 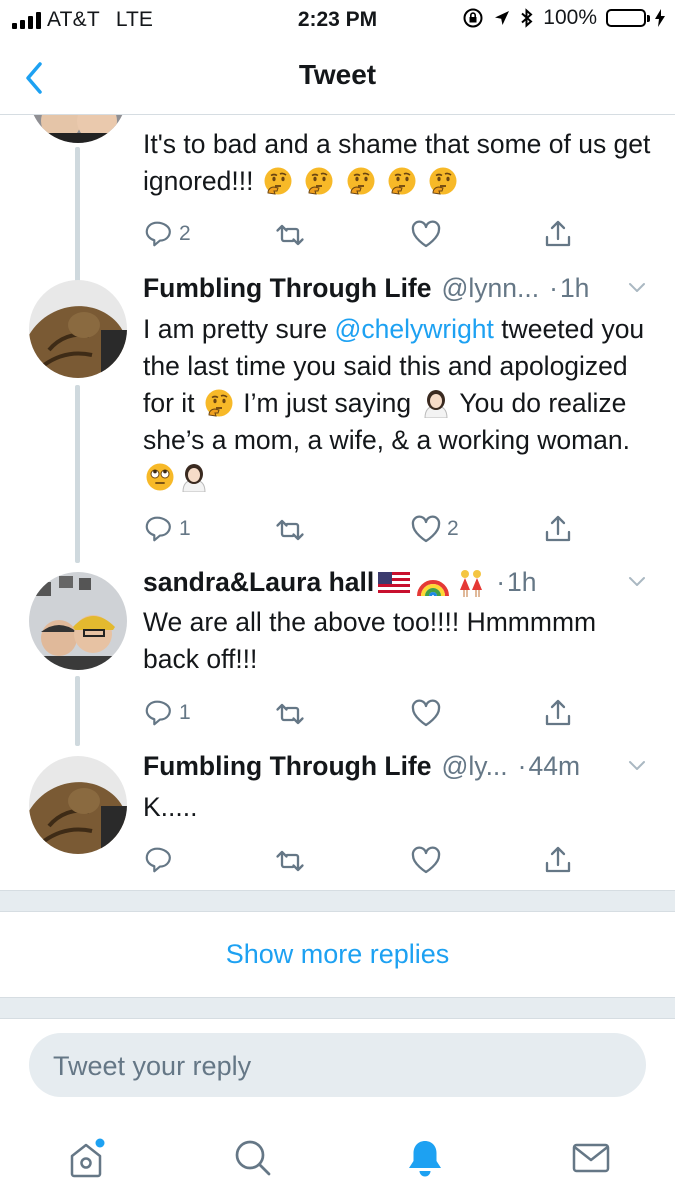 I want to click on tweet-header: sandra&Laura hall · 1h, so click(x=395, y=582).